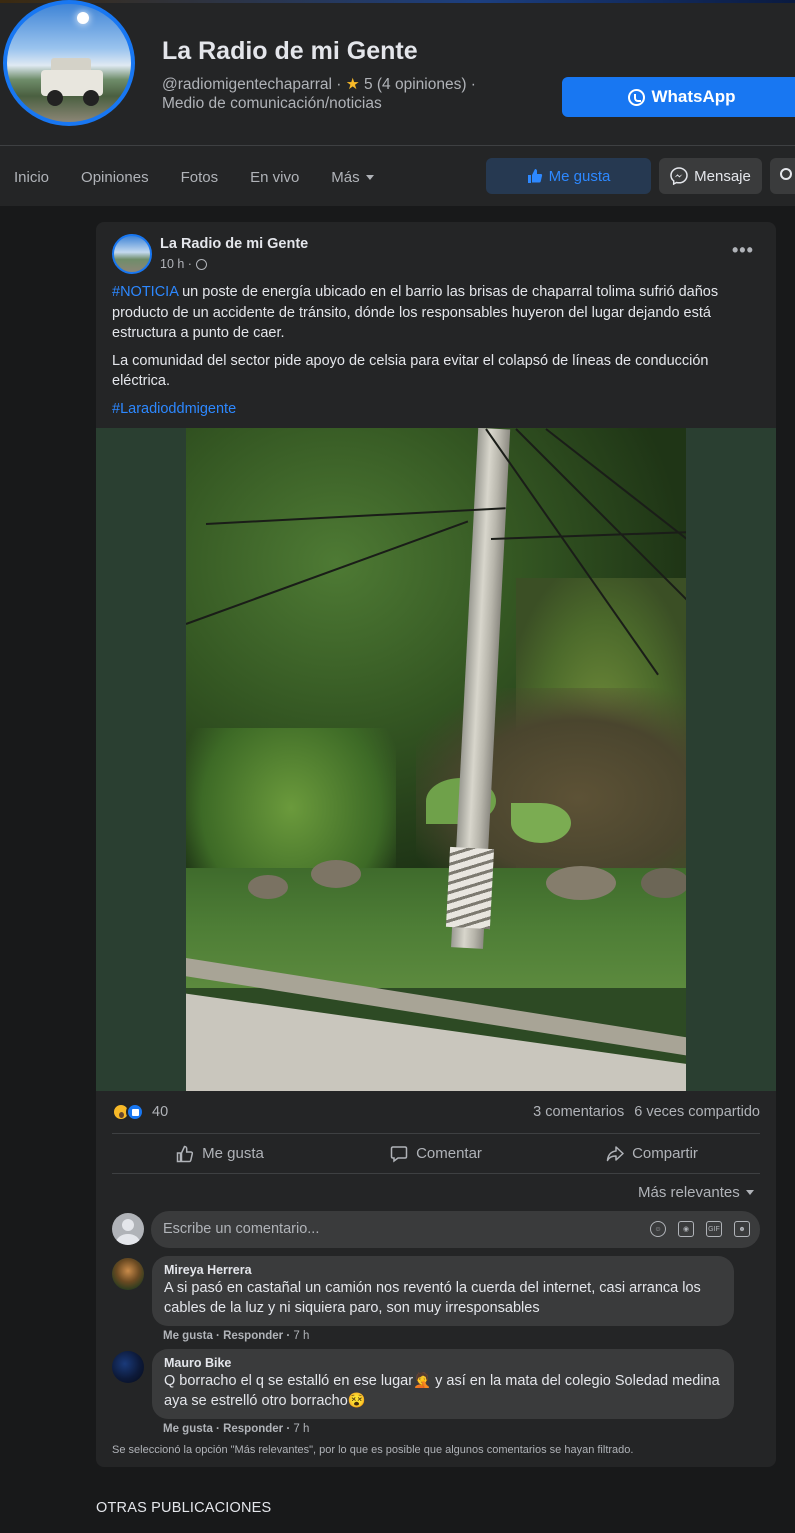  I want to click on globe-icon, so click(201, 264).